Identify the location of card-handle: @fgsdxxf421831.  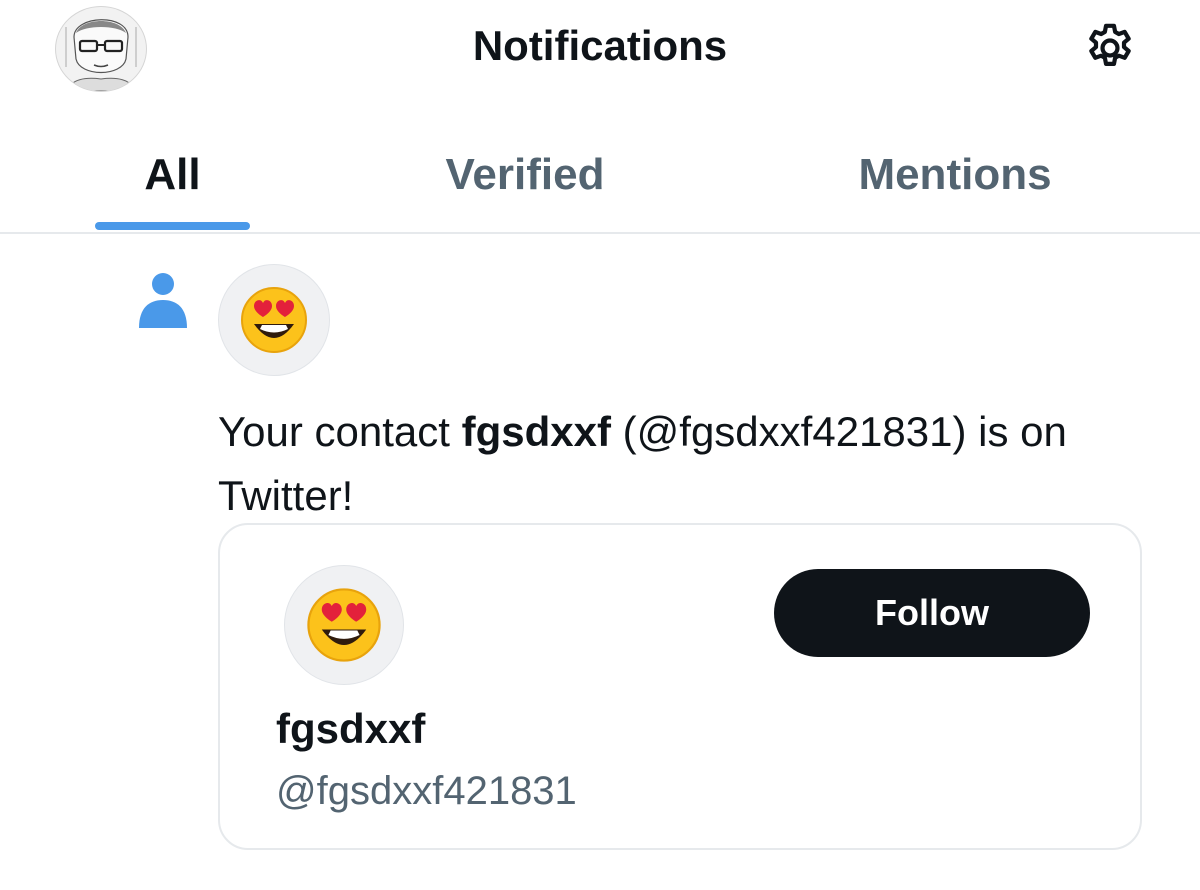
(426, 791).